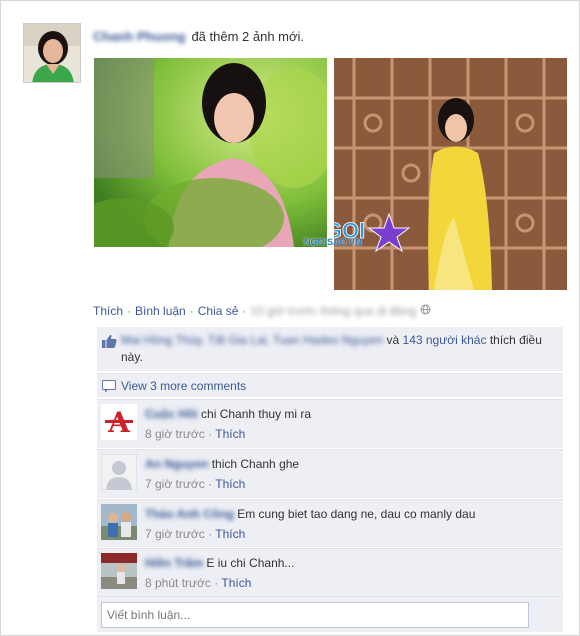  What do you see at coordinates (315, 615) in the screenshot?
I see `comment-input` at bounding box center [315, 615].